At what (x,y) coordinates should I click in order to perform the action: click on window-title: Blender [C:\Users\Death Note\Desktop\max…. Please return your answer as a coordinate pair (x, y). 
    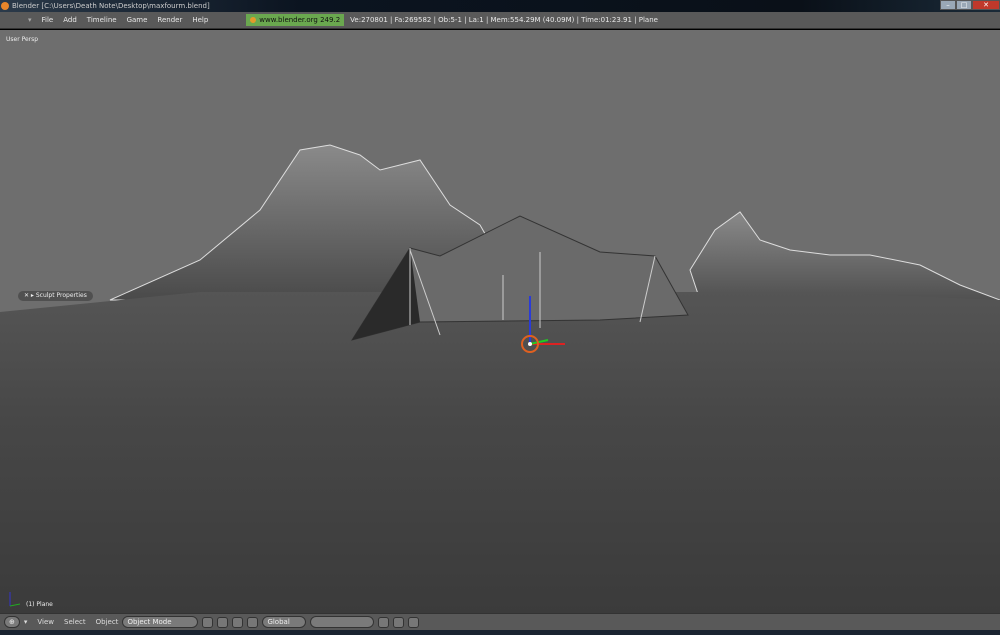
    Looking at the image, I should click on (111, 6).